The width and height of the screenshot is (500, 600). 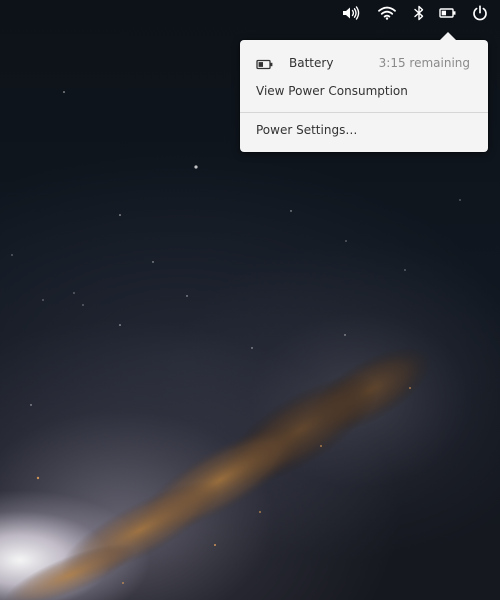 I want to click on bluetooth-icon, so click(x=419, y=13).